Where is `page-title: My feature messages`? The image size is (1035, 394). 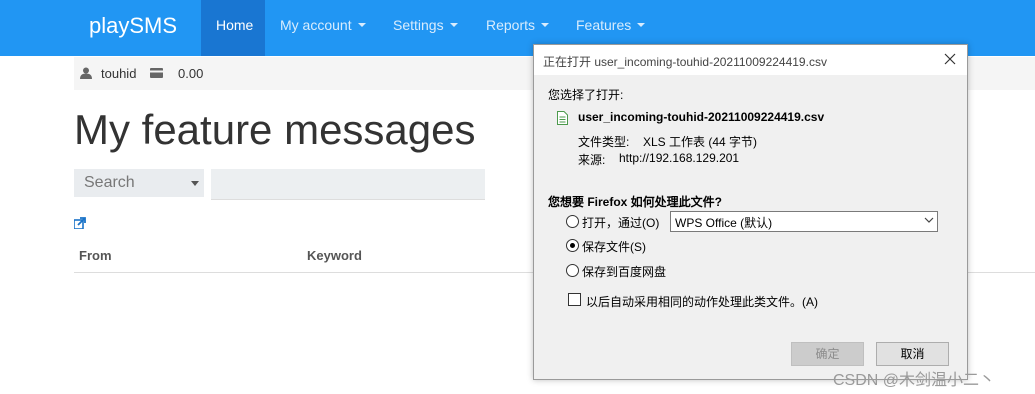 page-title: My feature messages is located at coordinates (275, 129).